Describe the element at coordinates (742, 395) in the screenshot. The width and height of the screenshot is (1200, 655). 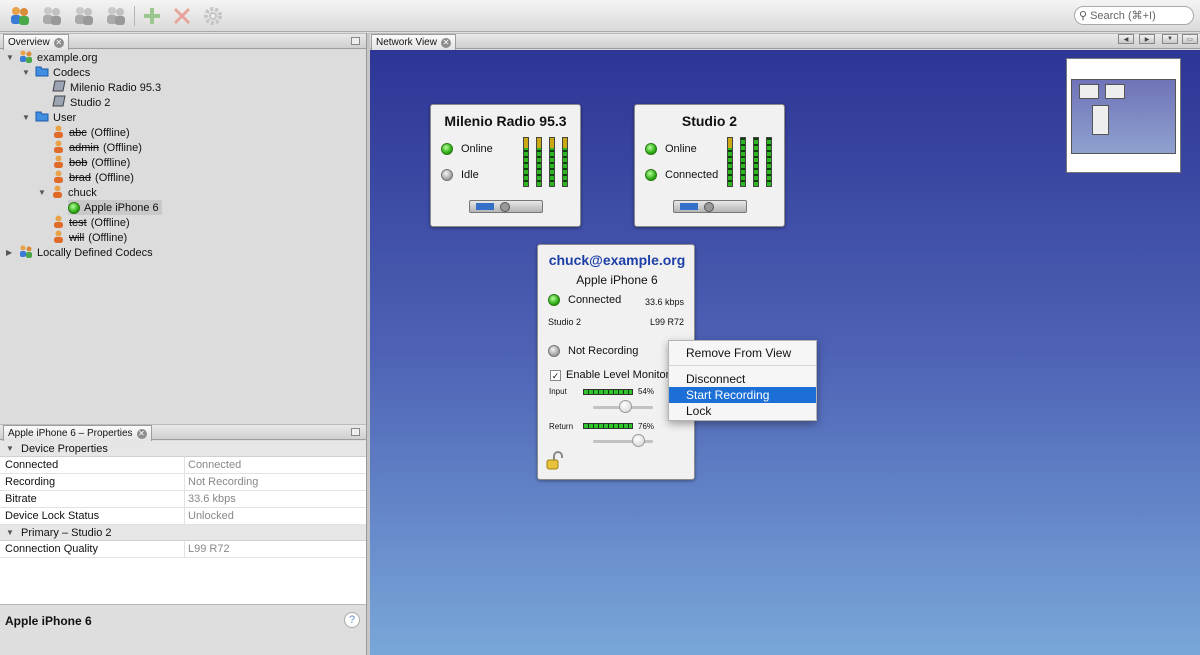
I see `menu-item-start-recording: Start Recording` at that location.